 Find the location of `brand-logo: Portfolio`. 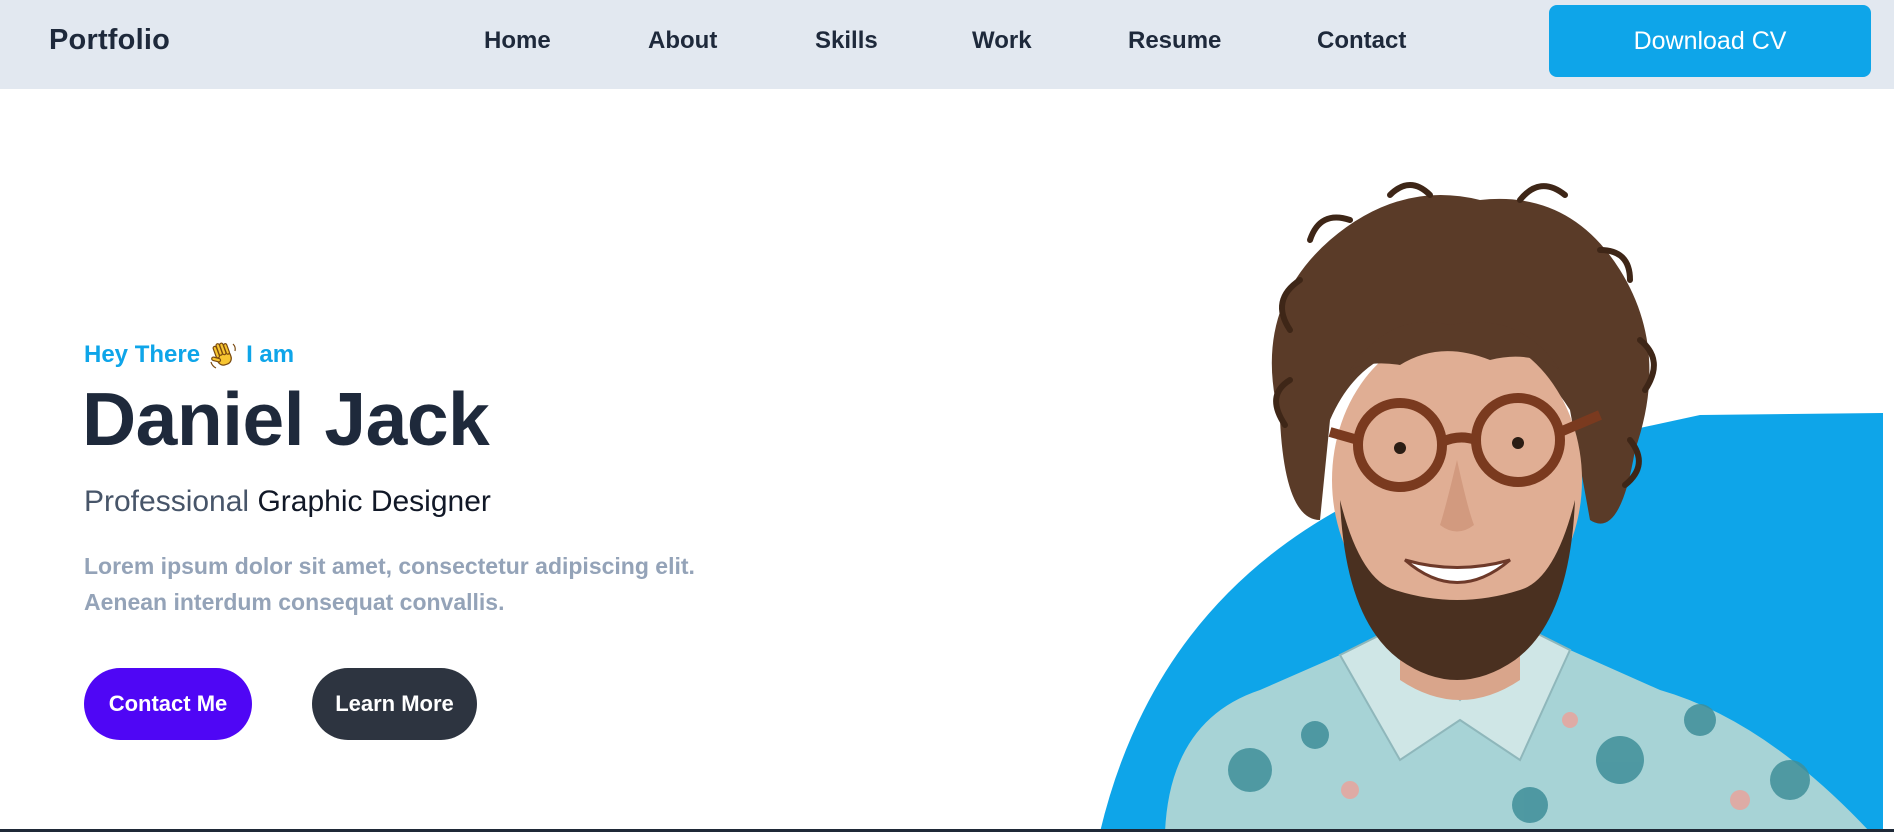

brand-logo: Portfolio is located at coordinates (109, 40).